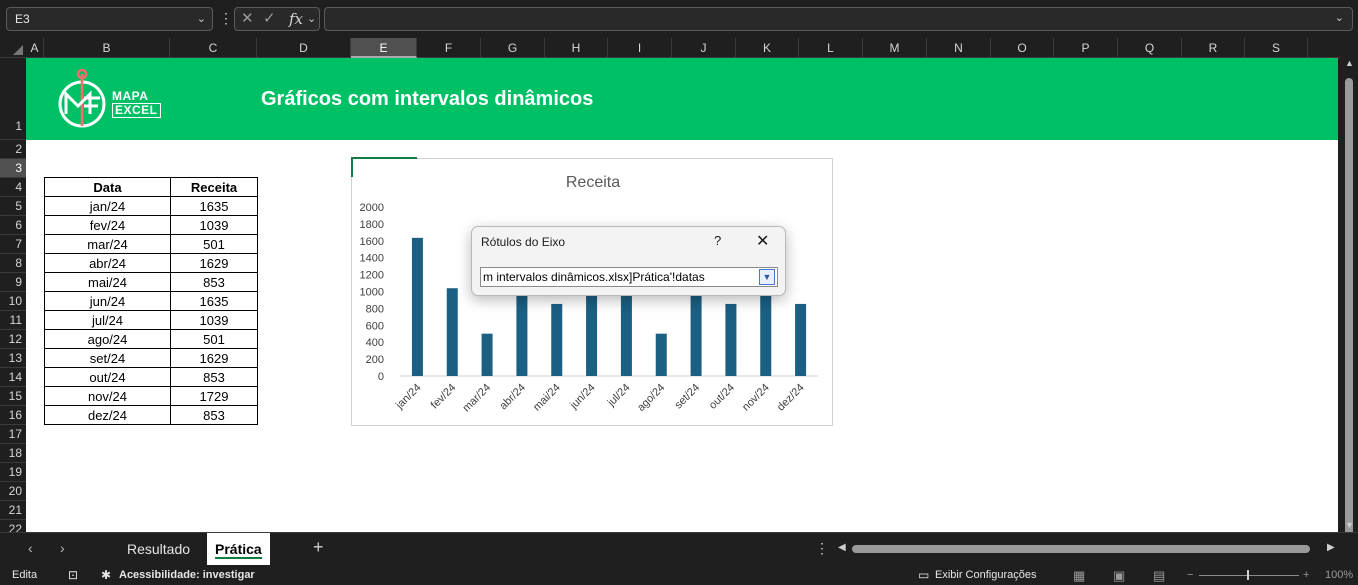  What do you see at coordinates (822, 548) in the screenshot?
I see `more-tabs-icon: ⋮` at bounding box center [822, 548].